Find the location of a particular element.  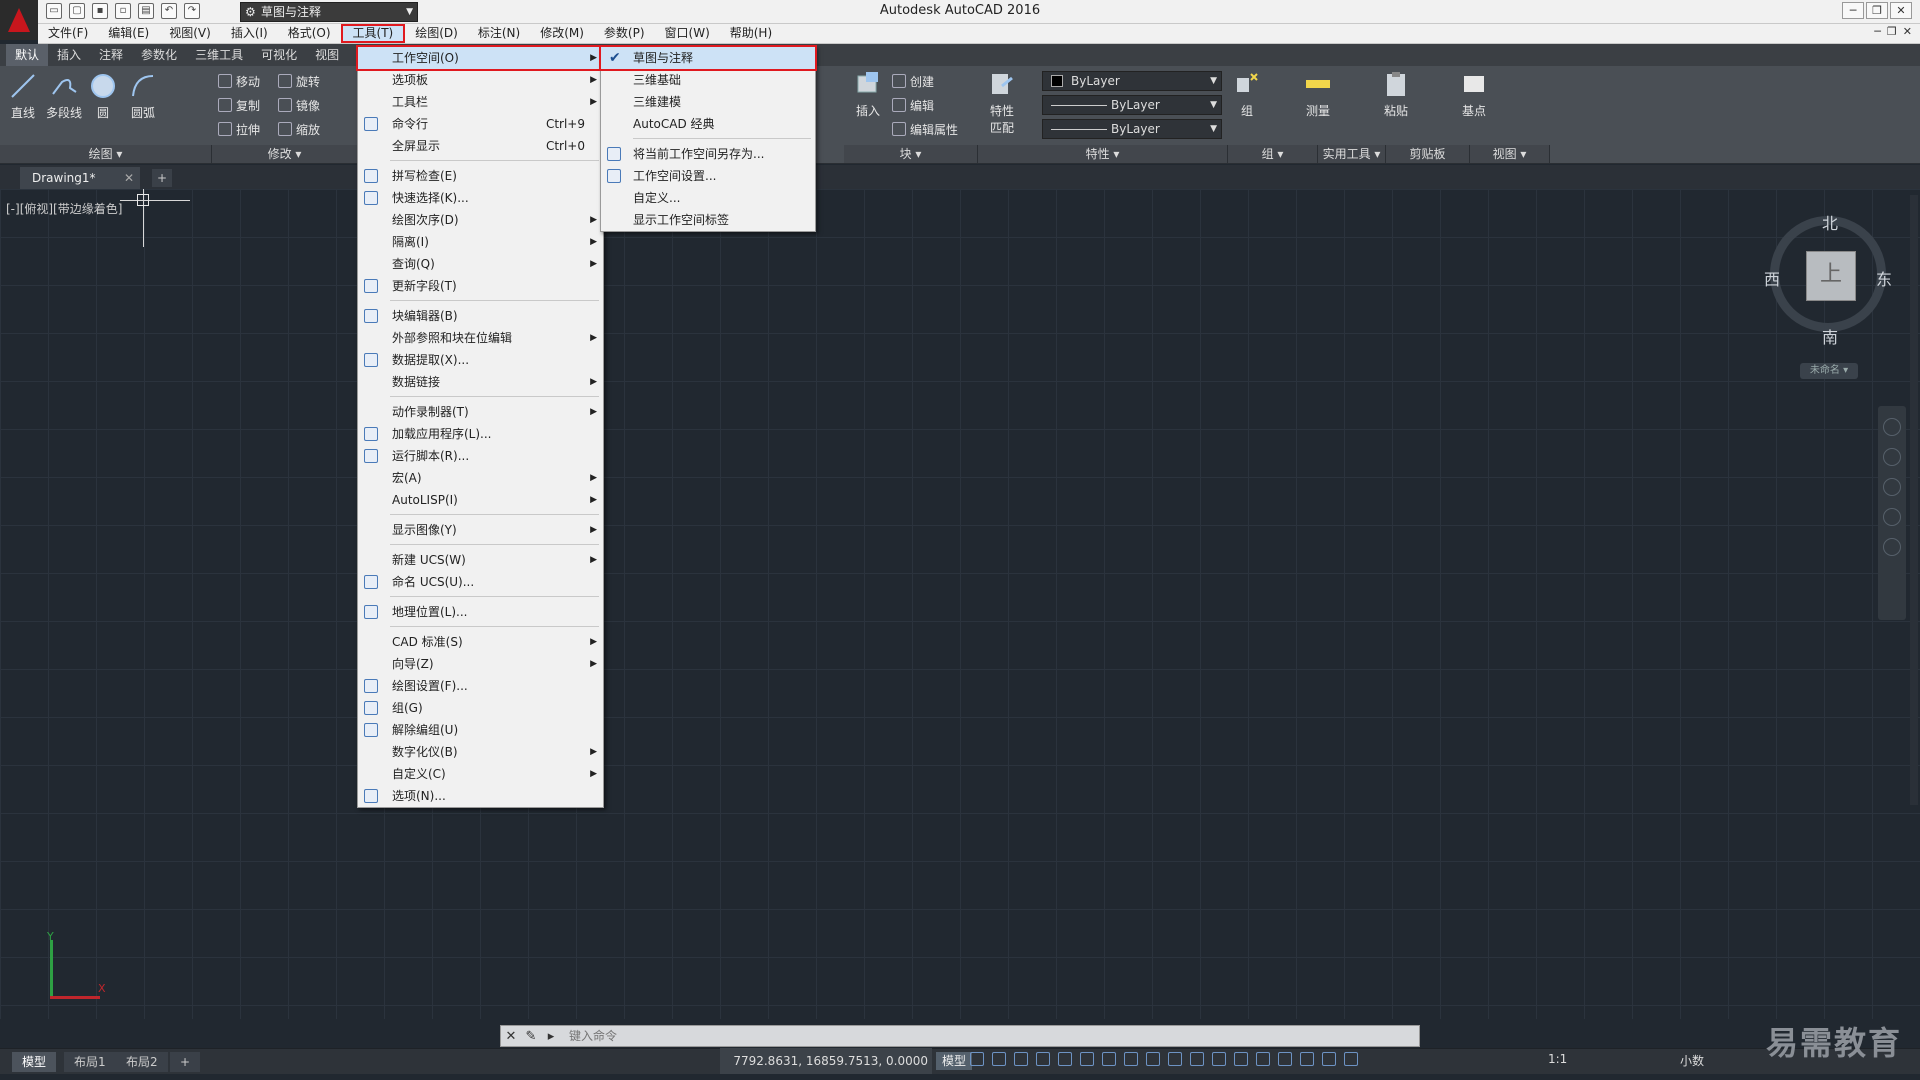

tools-menu-item: 选项板 ▶ is located at coordinates (480, 80).